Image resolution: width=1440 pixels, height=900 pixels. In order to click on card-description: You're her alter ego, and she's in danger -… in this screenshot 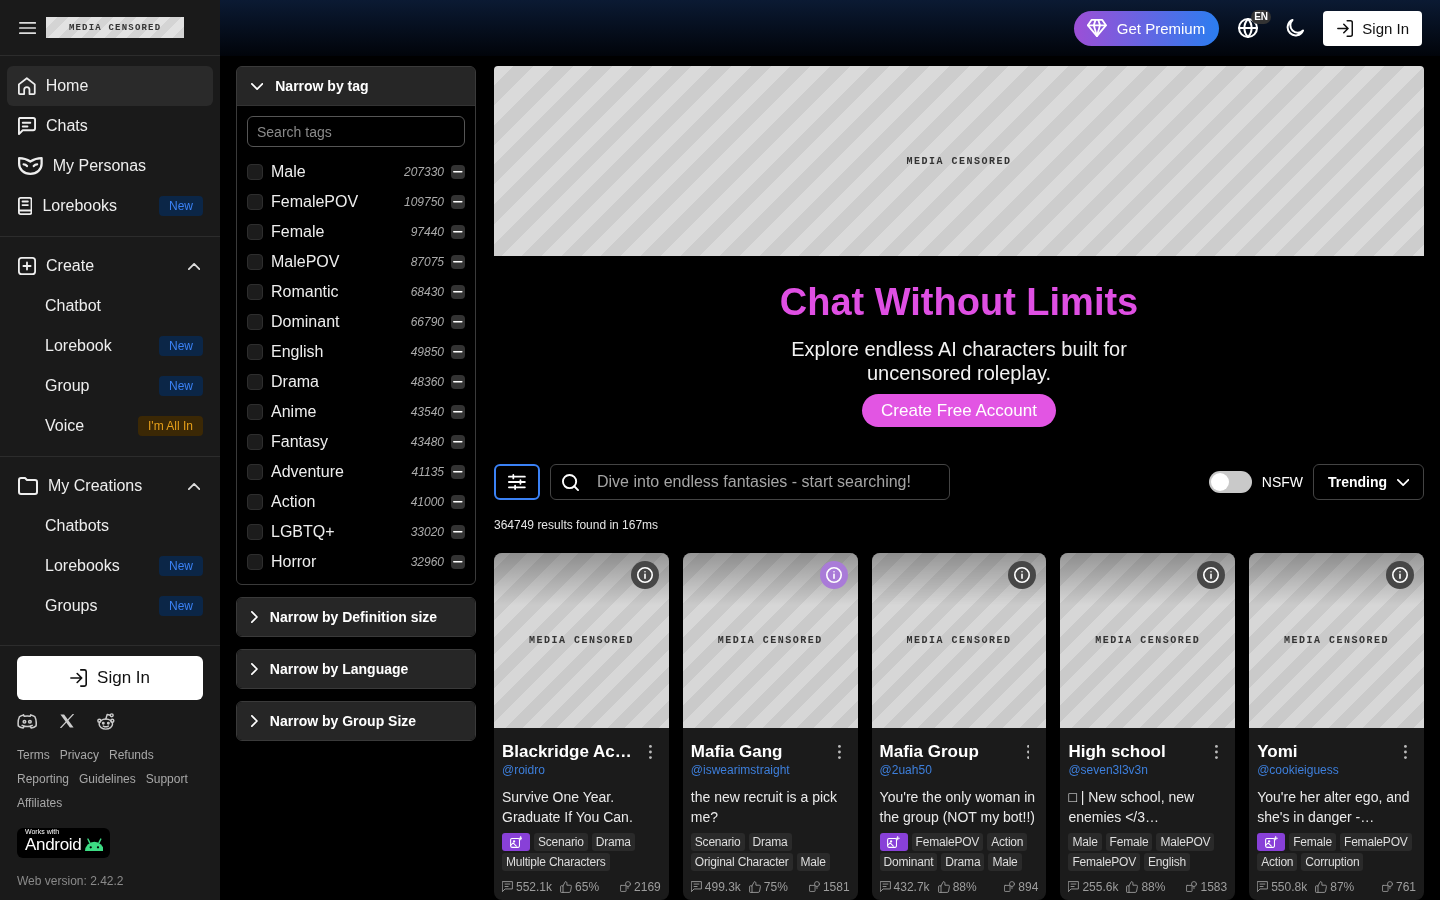, I will do `click(1334, 807)`.